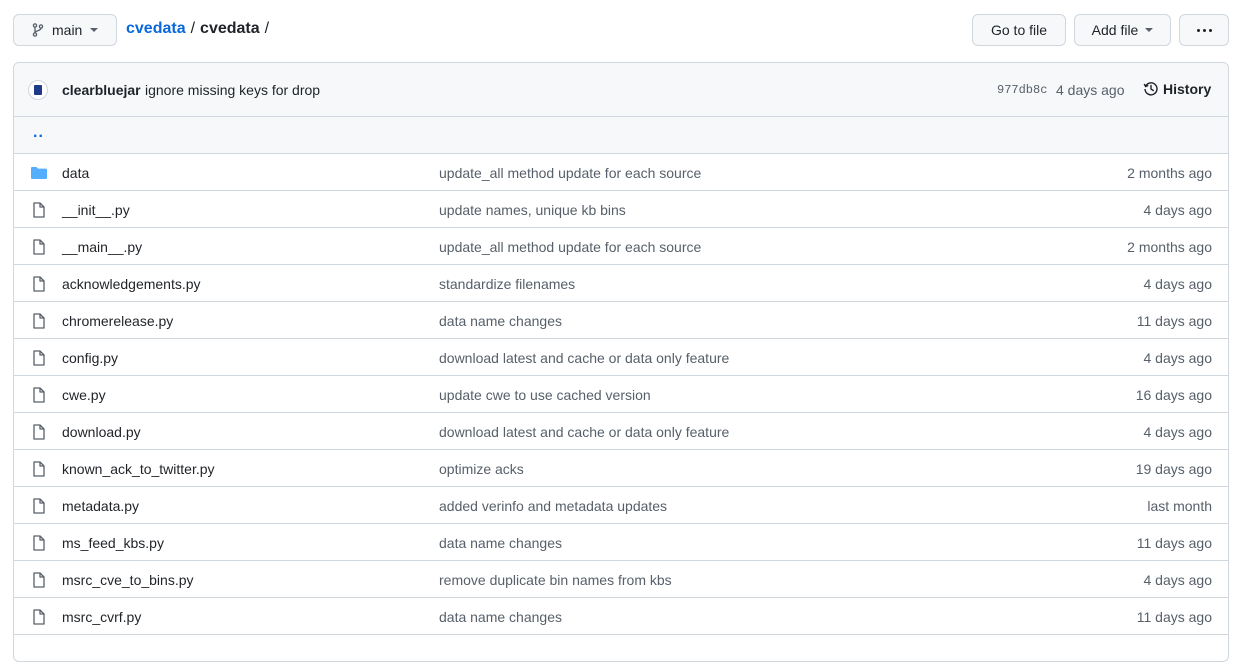  I want to click on commit-message-link: optimize acks, so click(481, 469).